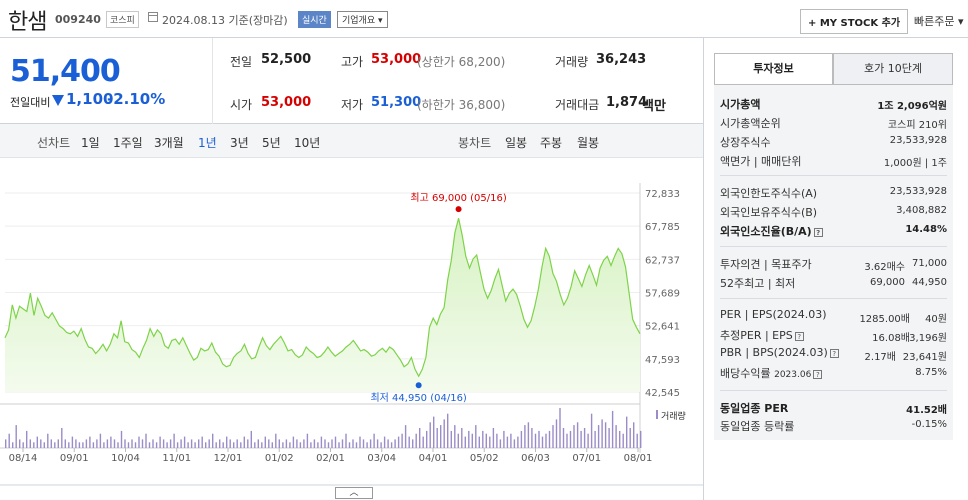 The image size is (968, 500). I want to click on period-daily: 일봉, so click(516, 142).